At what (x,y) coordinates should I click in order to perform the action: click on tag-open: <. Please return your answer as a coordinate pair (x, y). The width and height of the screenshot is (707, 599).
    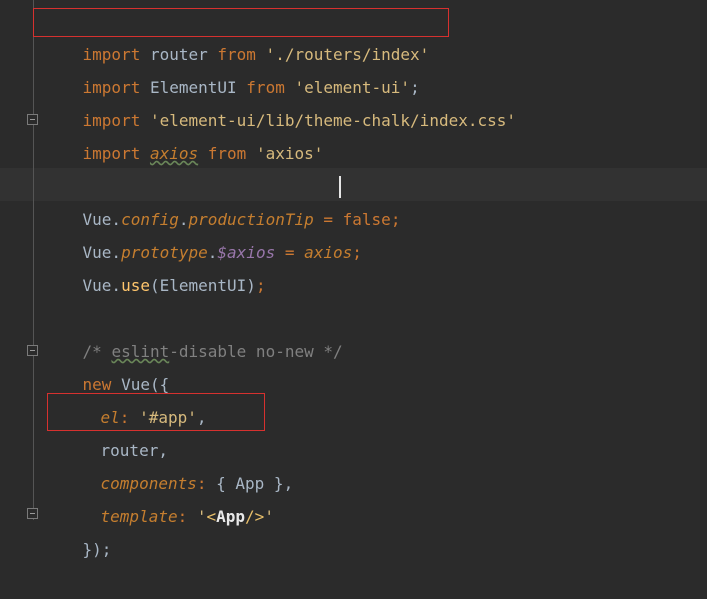
    Looking at the image, I should click on (211, 516).